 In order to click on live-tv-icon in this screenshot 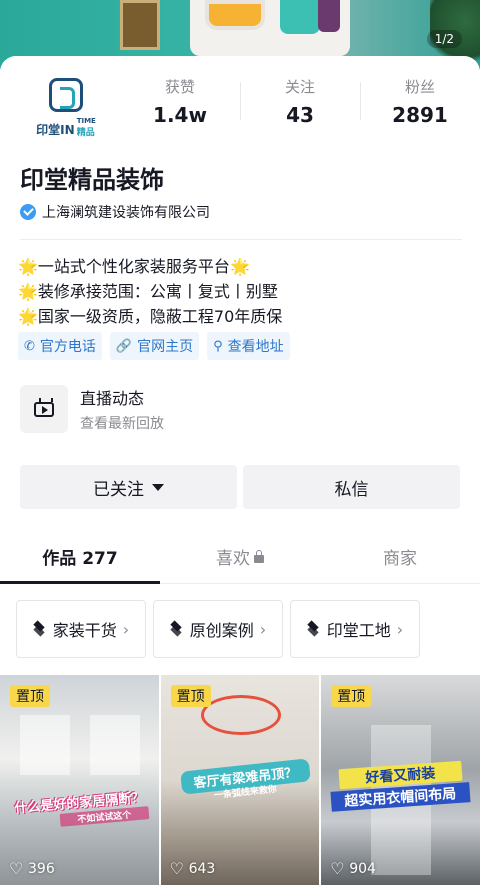, I will do `click(44, 409)`.